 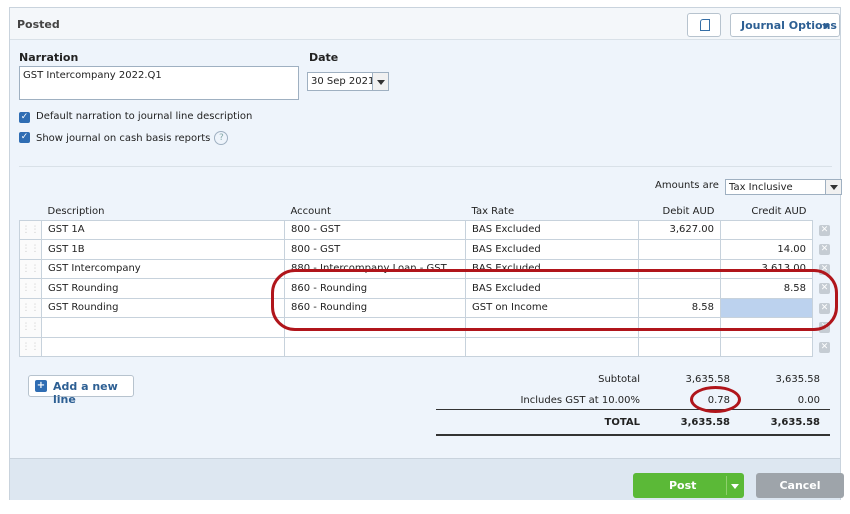 I want to click on col-description: Description, so click(x=163, y=211).